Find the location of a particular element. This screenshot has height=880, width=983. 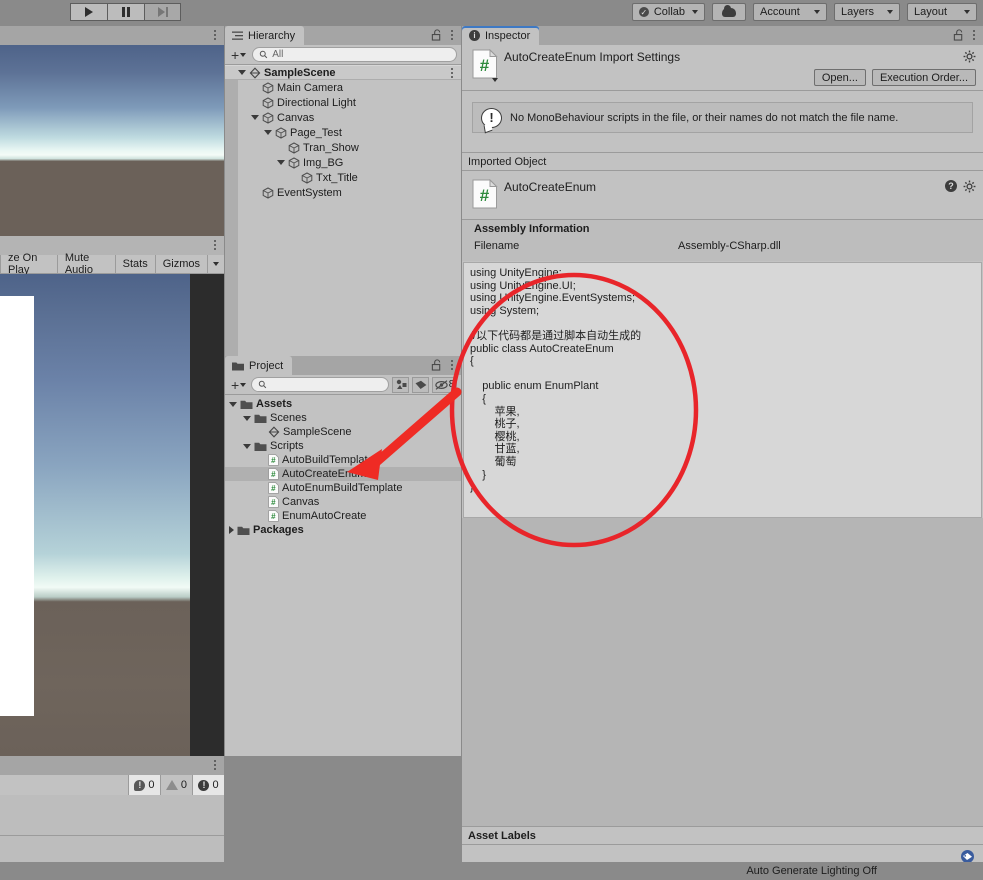

game-stats-button: Stats is located at coordinates (134, 264).